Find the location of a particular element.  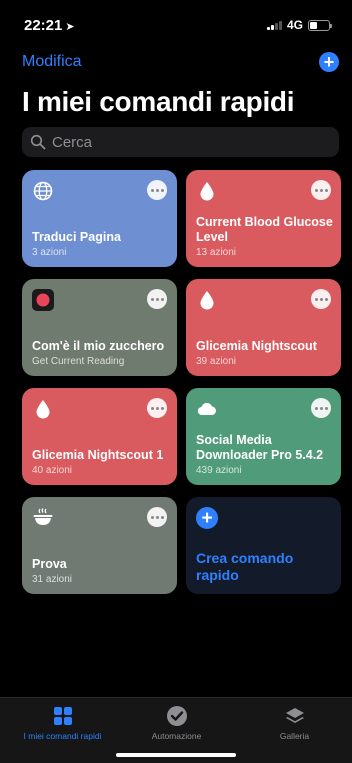

shortcut-name: Glicemia Nightscout 1 is located at coordinates (98, 455).